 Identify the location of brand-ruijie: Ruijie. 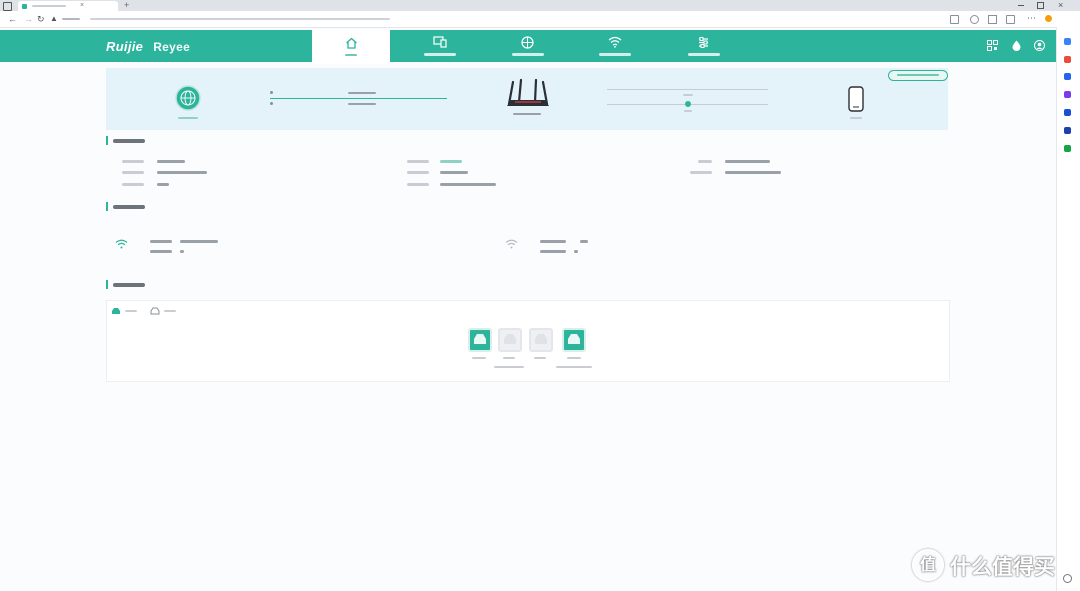
(125, 46).